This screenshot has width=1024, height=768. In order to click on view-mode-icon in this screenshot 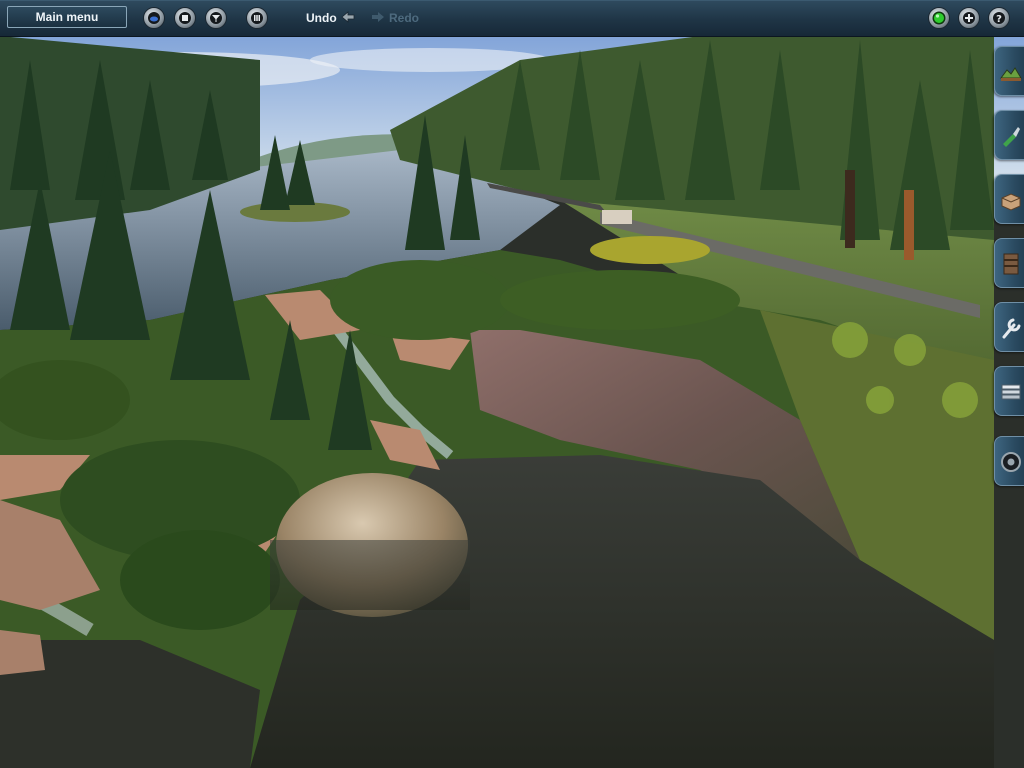, I will do `click(154, 18)`.